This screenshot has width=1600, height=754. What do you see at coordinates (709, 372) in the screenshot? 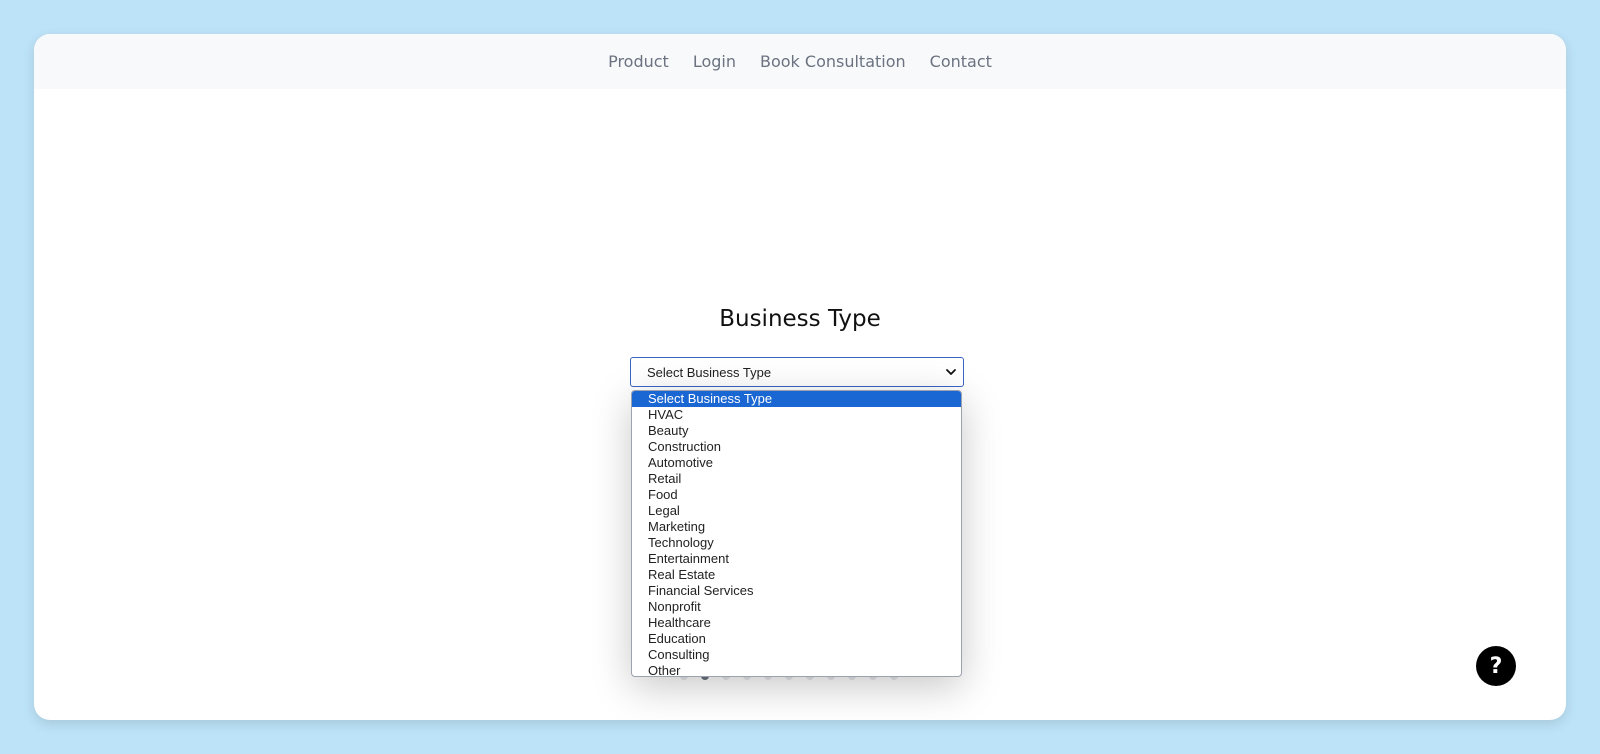
I see `select-value: Select Business Type` at bounding box center [709, 372].